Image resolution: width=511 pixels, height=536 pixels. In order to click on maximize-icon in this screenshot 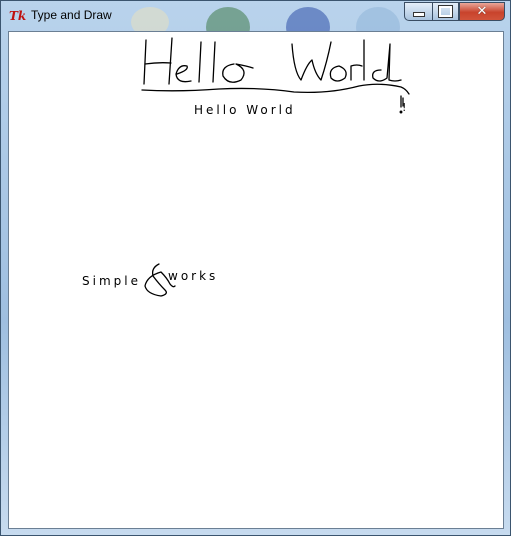, I will do `click(445, 11)`.